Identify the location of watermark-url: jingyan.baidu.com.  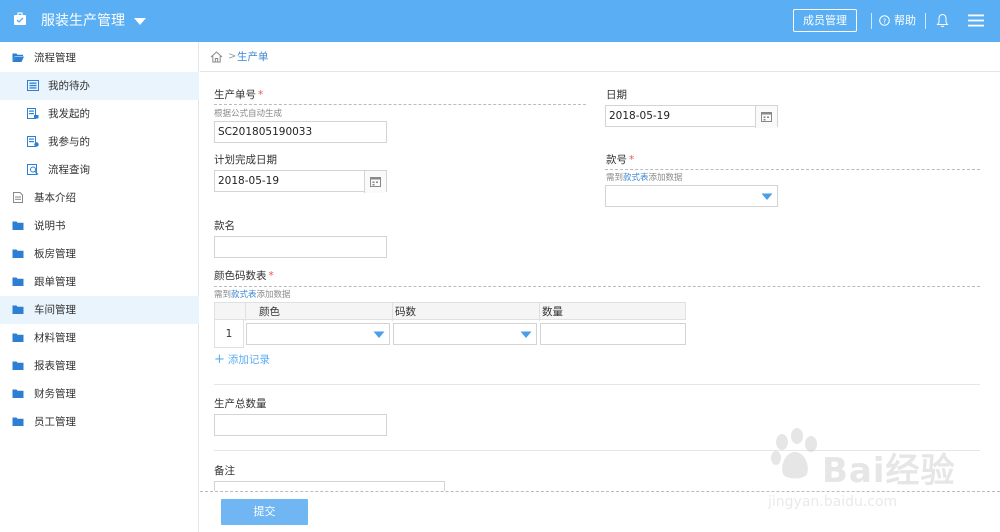
(833, 502).